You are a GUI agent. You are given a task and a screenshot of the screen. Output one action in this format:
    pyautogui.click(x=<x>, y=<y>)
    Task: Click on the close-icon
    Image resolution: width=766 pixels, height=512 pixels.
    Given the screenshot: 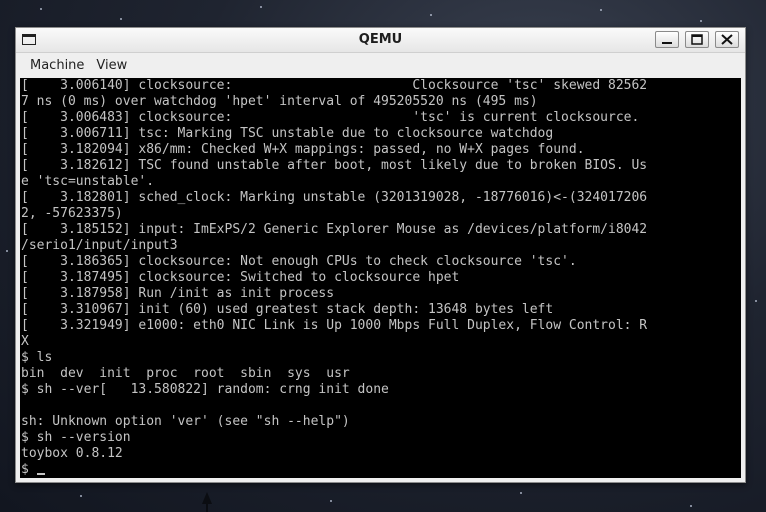 What is the action you would take?
    pyautogui.click(x=727, y=39)
    